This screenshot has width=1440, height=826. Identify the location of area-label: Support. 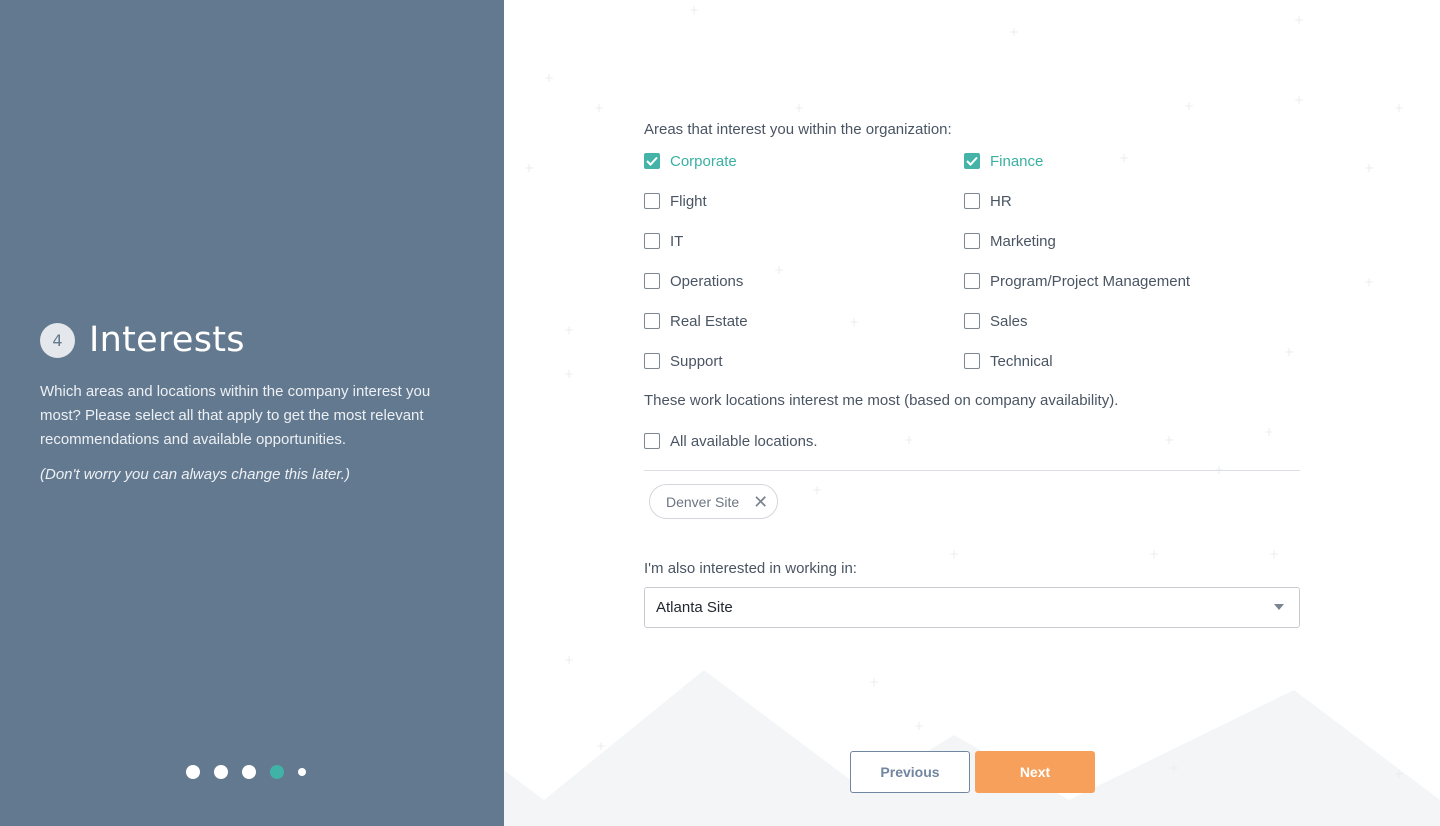
(696, 361).